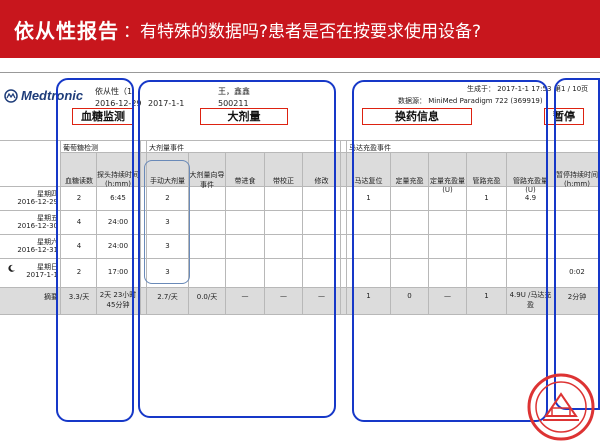  Describe the element at coordinates (561, 407) in the screenshot. I see `seal-icon` at that location.